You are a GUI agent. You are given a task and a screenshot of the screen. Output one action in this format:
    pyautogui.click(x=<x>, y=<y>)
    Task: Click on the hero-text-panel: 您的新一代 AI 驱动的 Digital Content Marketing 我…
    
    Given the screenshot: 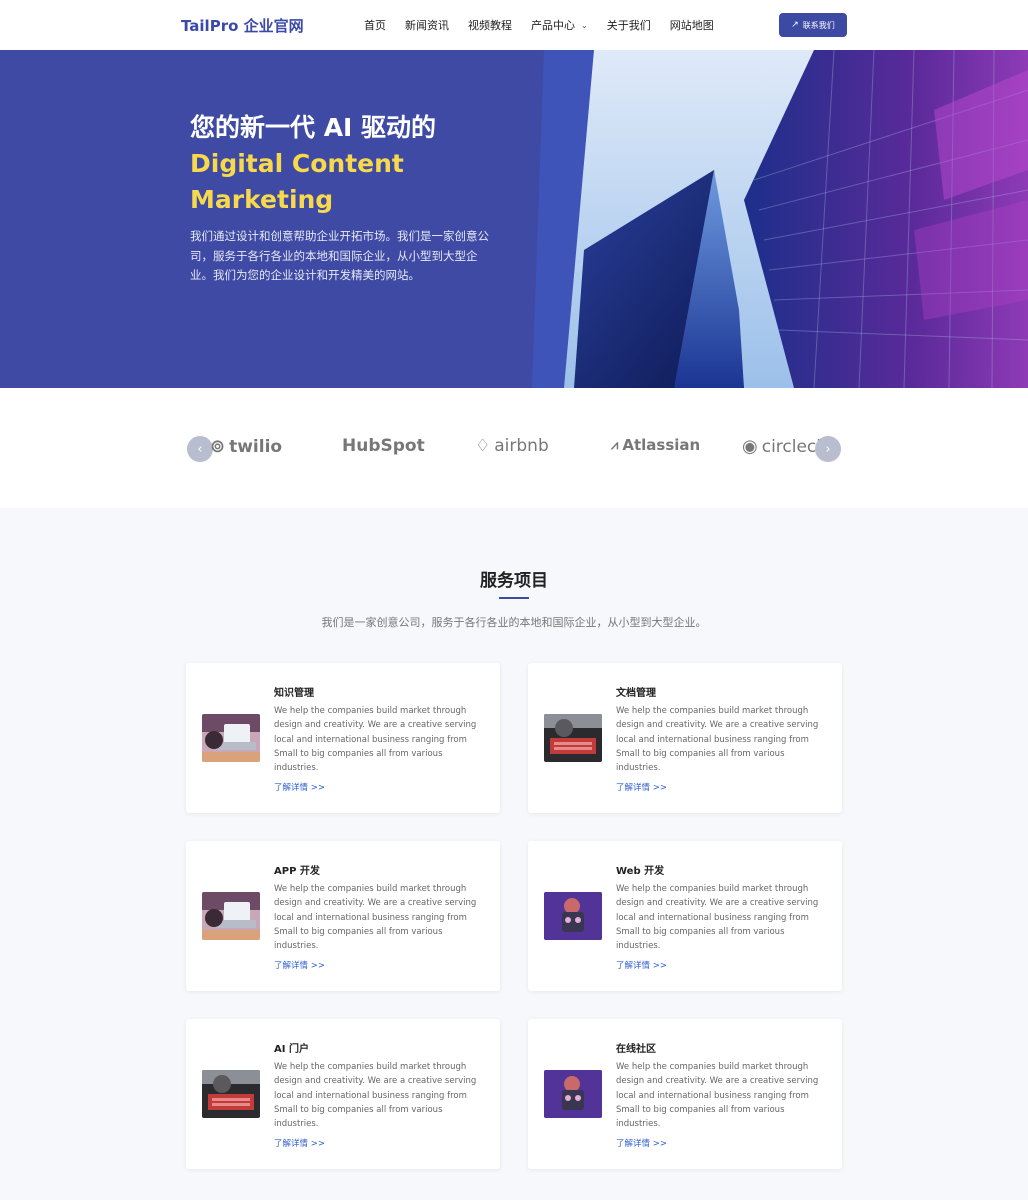 What is the action you would take?
    pyautogui.click(x=257, y=219)
    